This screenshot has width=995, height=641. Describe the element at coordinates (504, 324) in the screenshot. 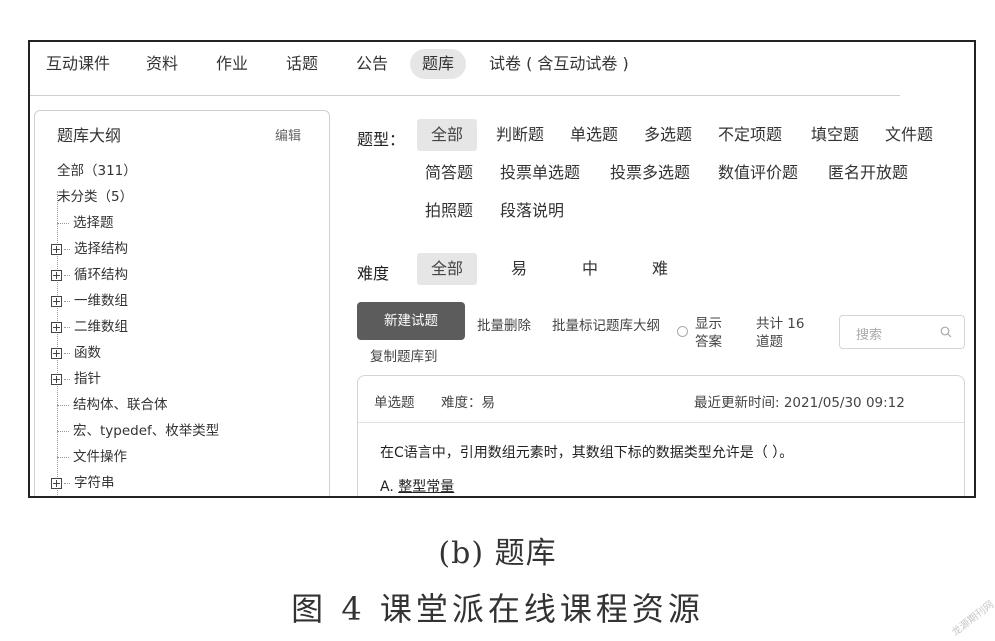

I see `batch-delete-link: 批量删除` at that location.